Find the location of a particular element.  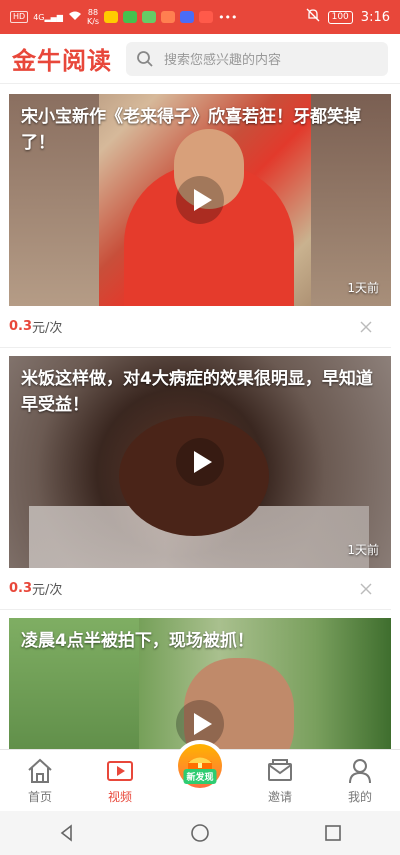

user-icon is located at coordinates (360, 771).